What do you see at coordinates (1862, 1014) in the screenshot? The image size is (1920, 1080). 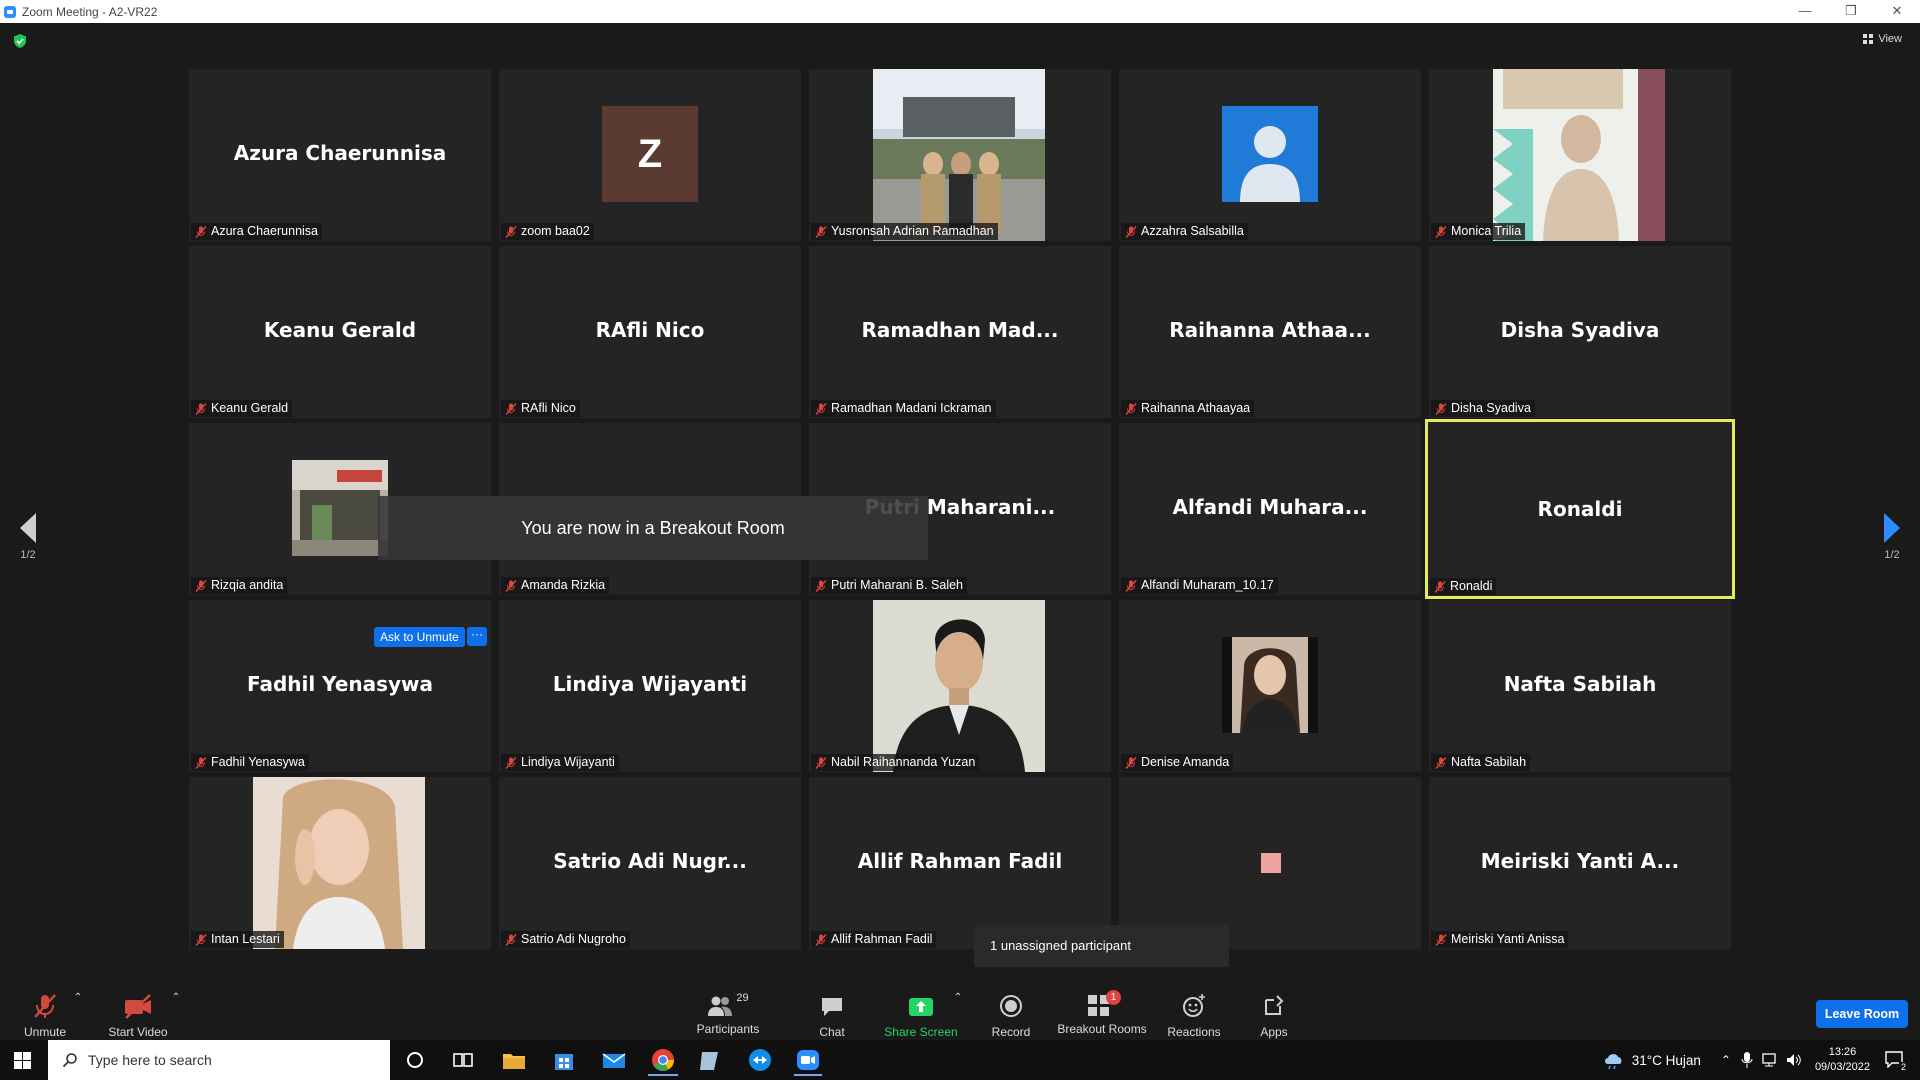 I see `leave-room-button: Leave Room` at bounding box center [1862, 1014].